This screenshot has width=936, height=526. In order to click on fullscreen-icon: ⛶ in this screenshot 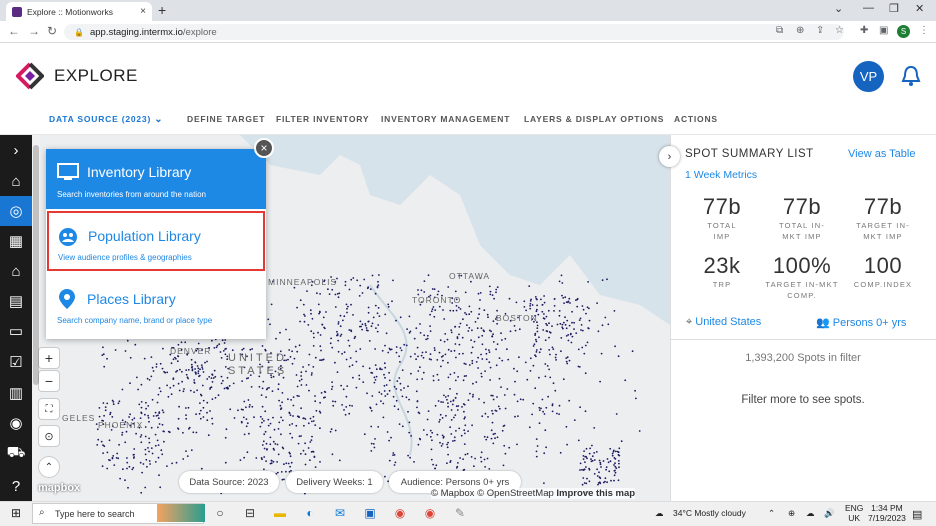, I will do `click(49, 409)`.